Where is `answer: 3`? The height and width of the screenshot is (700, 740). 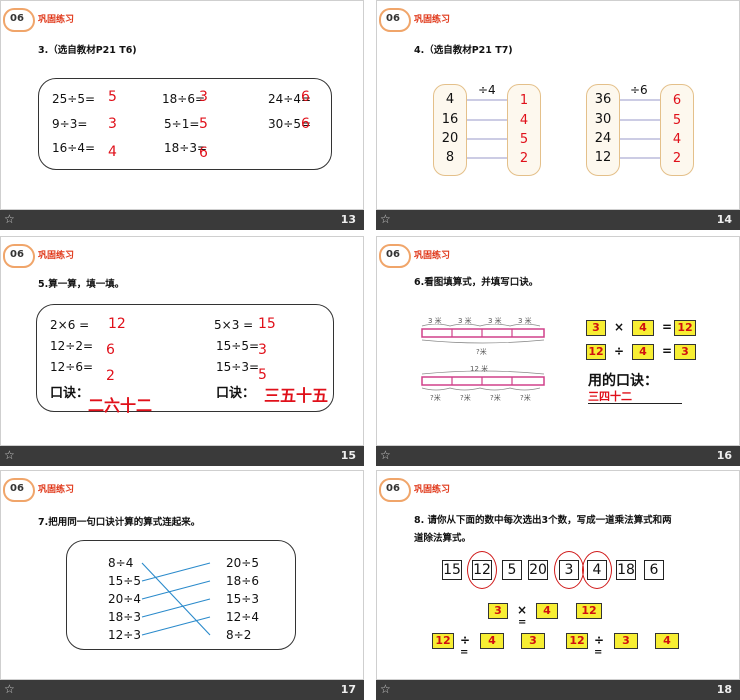
answer: 3 is located at coordinates (112, 124).